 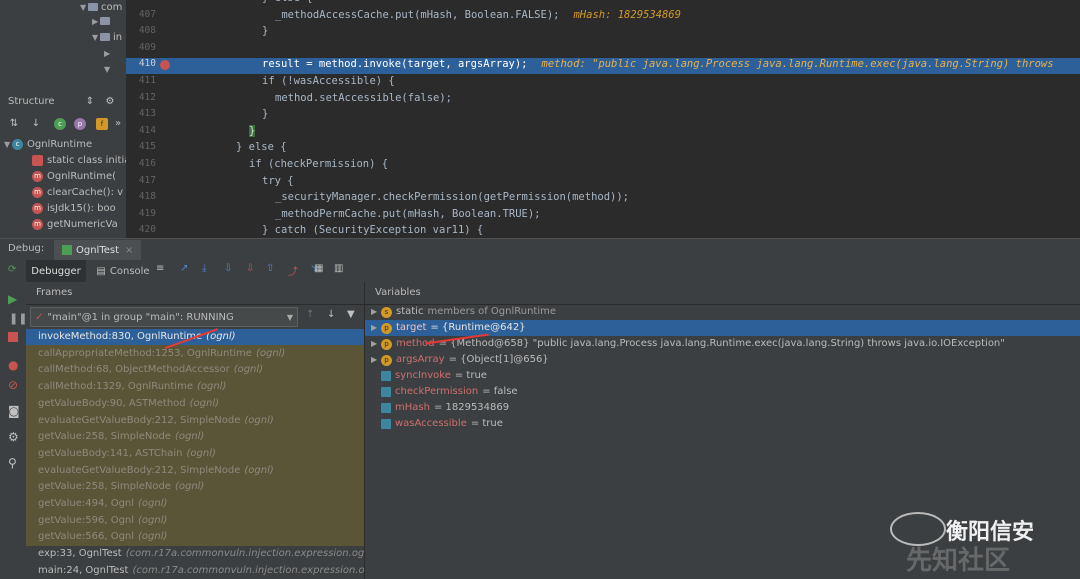 I want to click on variable-row: ▶ s static members of OgnlRuntime, so click(x=463, y=312).